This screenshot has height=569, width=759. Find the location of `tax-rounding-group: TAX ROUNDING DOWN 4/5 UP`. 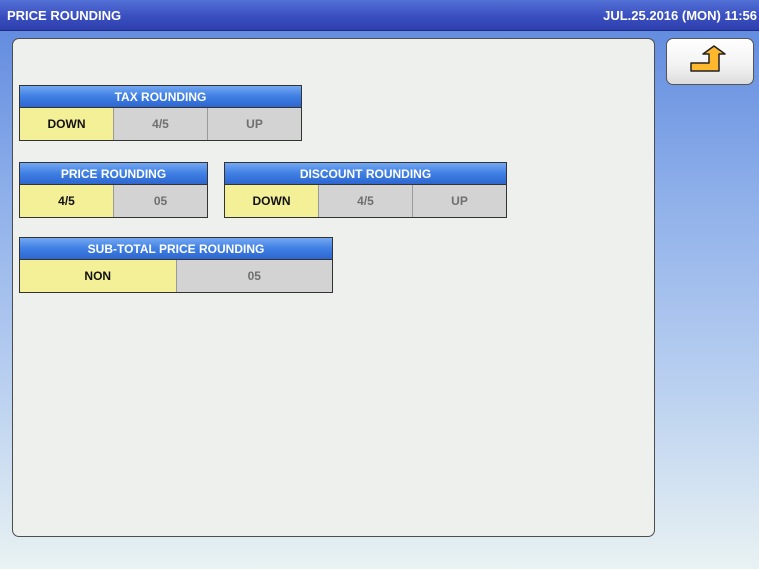

tax-rounding-group: TAX ROUNDING DOWN 4/5 UP is located at coordinates (160, 113).